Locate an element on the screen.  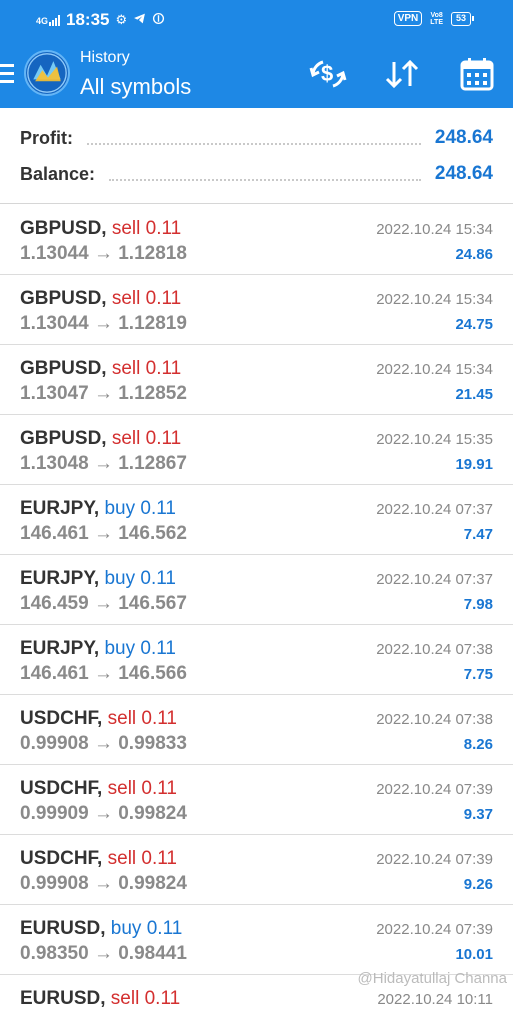
balance-value: 248.64 is located at coordinates (463, 173).